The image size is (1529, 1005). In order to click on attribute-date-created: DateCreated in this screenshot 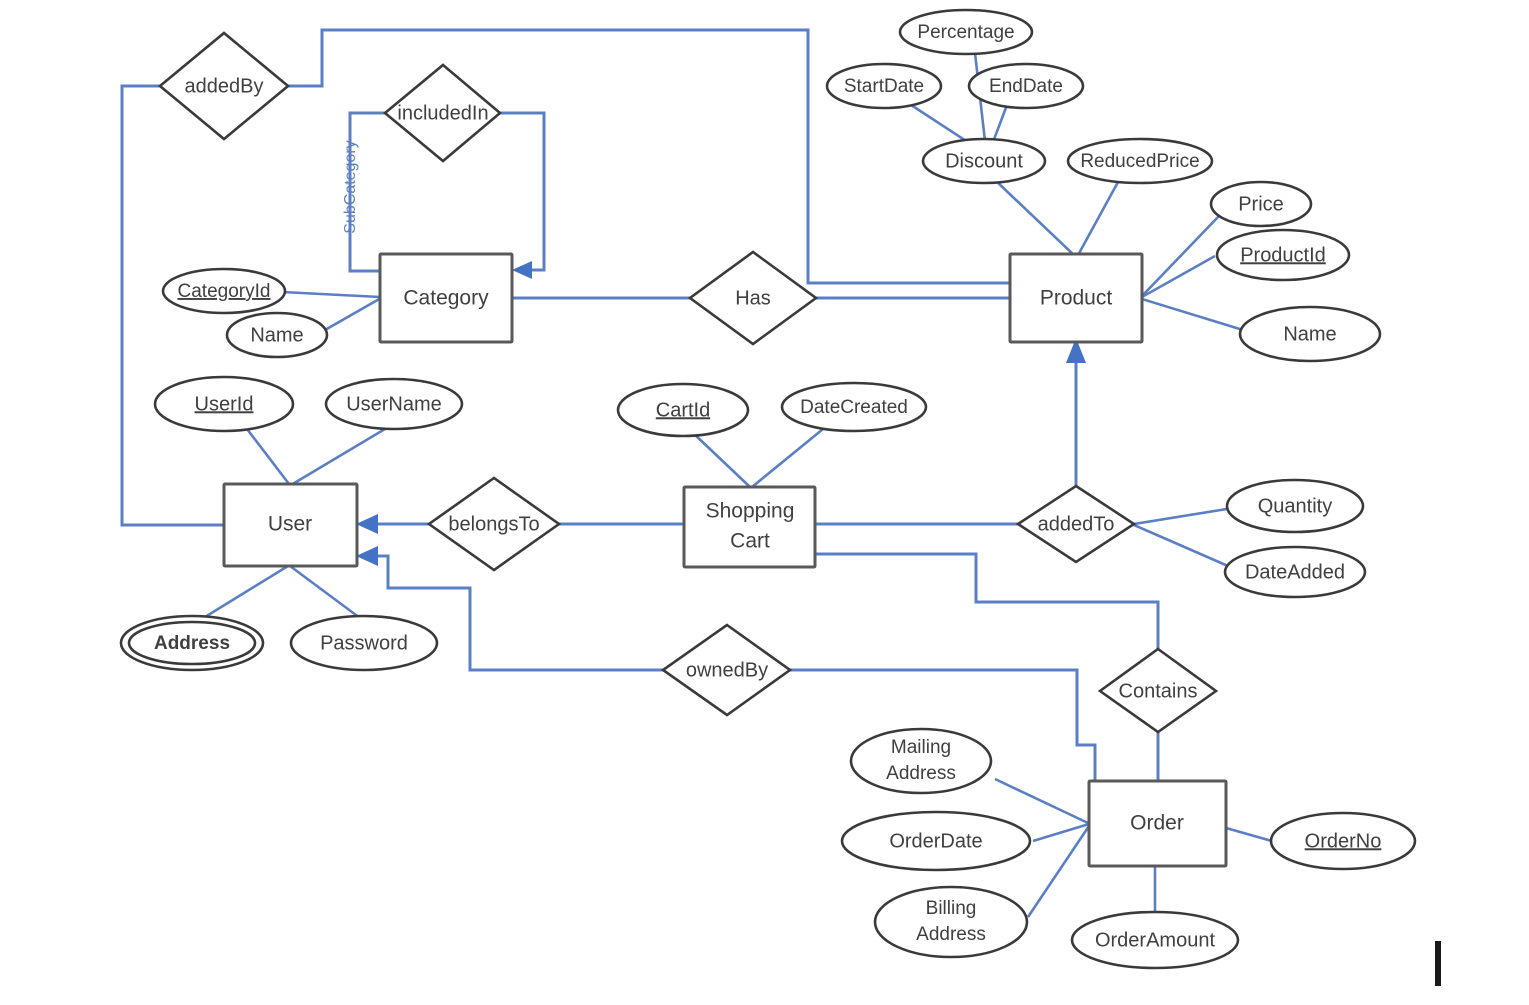, I will do `click(854, 407)`.